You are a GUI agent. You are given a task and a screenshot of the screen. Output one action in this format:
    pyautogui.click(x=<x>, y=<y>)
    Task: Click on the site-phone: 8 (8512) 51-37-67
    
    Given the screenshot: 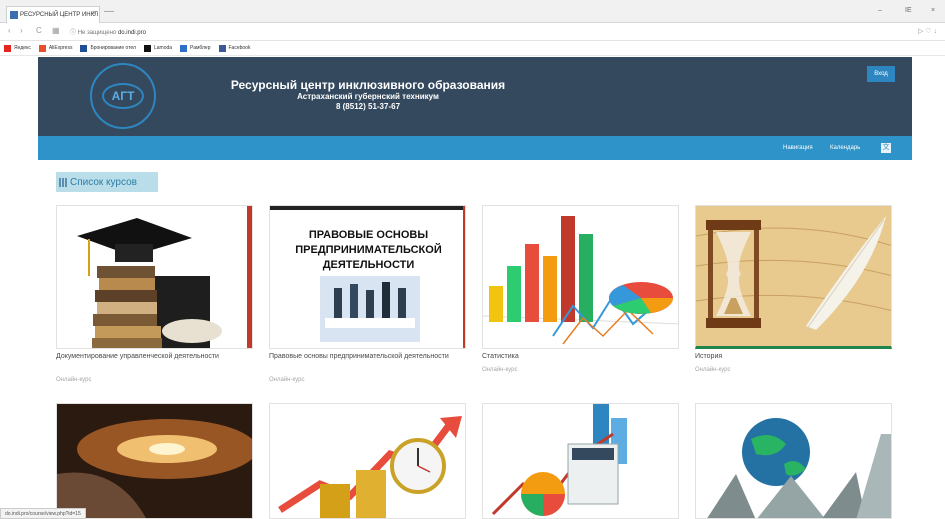 What is the action you would take?
    pyautogui.click(x=368, y=106)
    